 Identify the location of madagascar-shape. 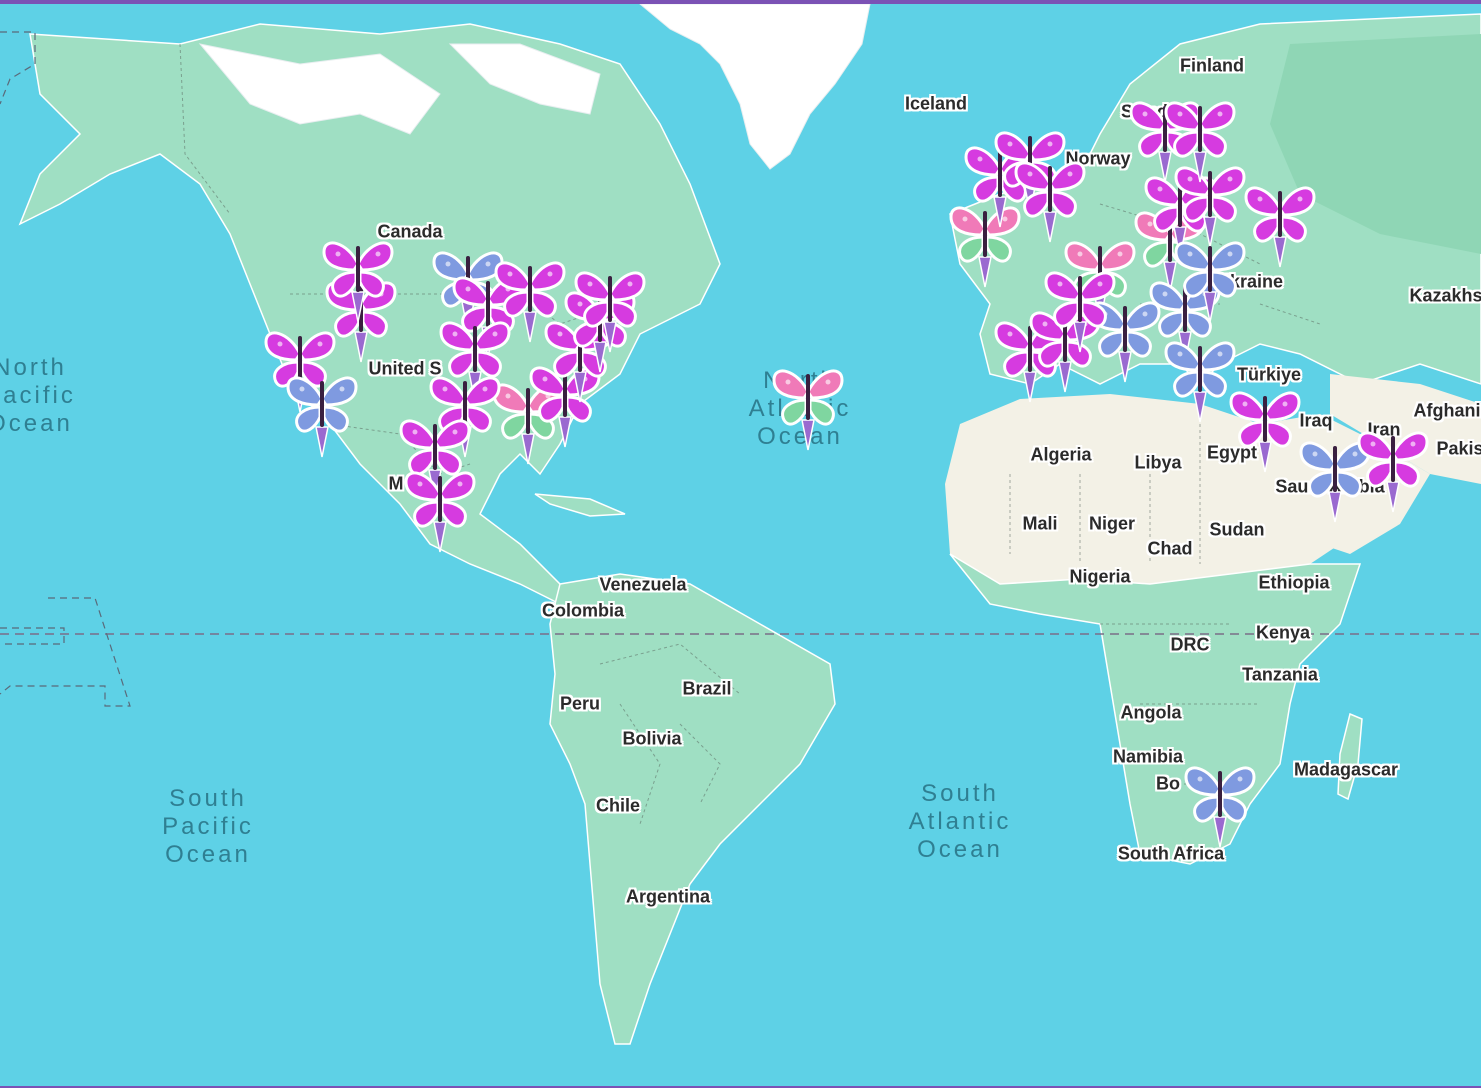
(1350, 756).